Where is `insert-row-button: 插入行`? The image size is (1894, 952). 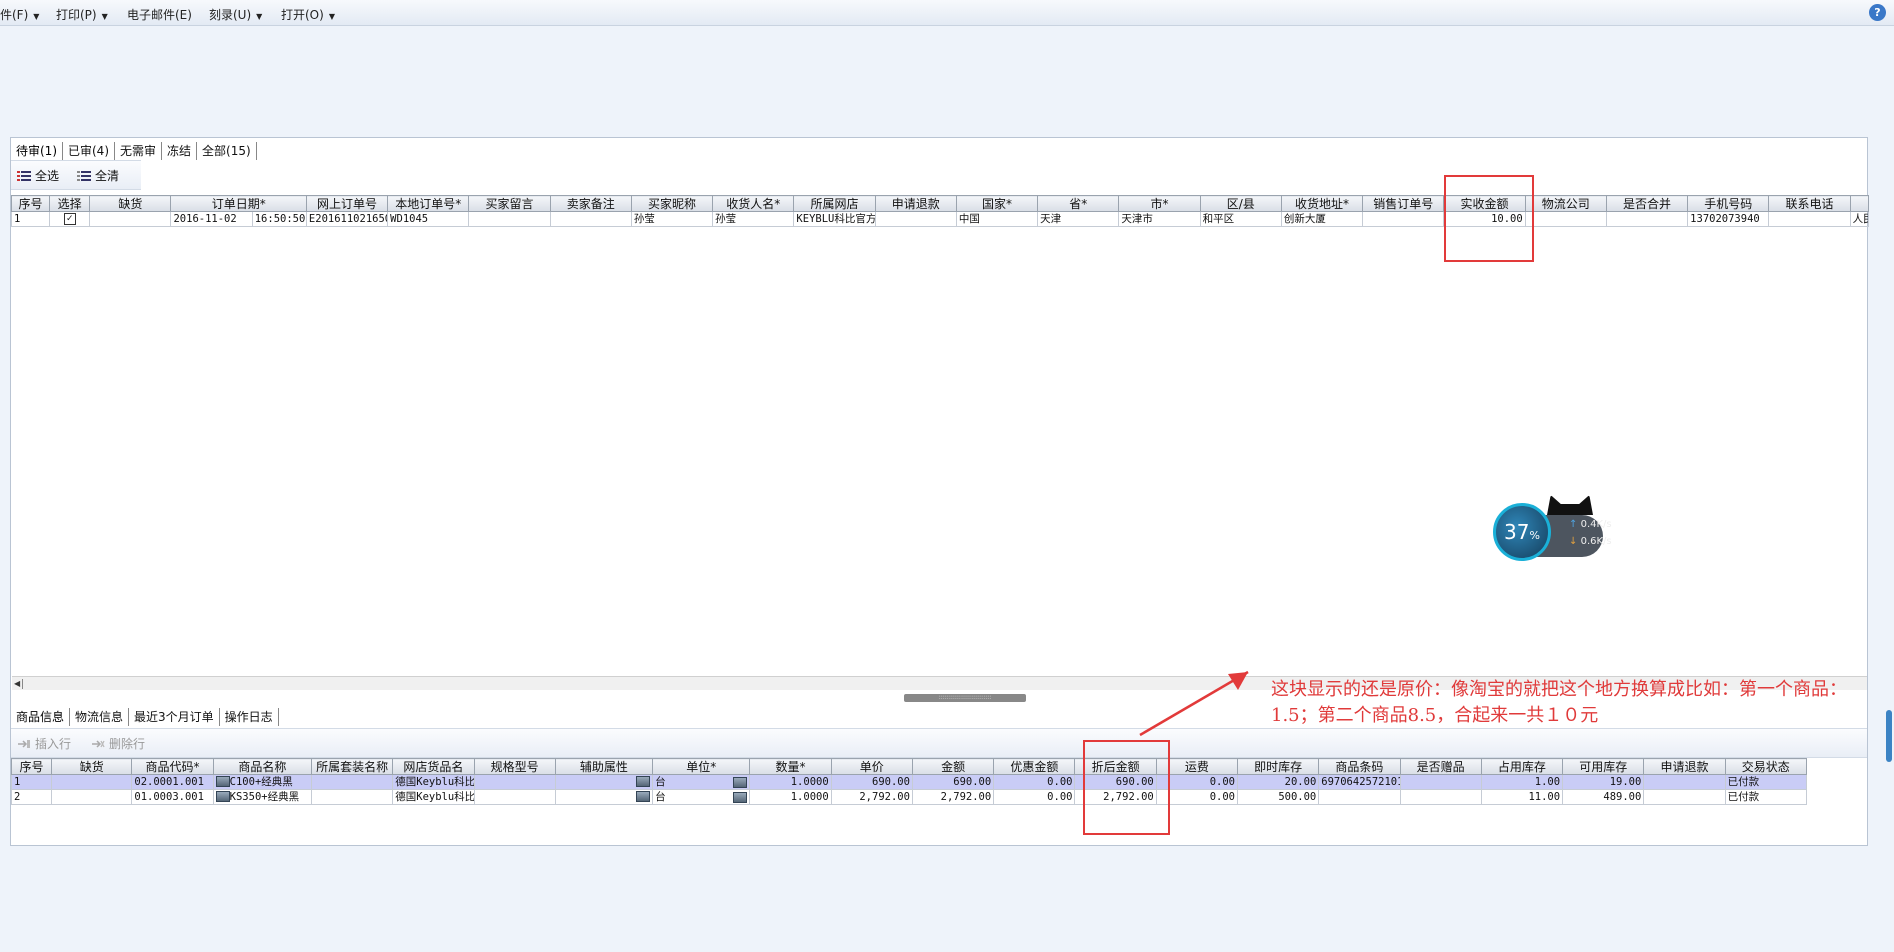 insert-row-button: 插入行 is located at coordinates (44, 744).